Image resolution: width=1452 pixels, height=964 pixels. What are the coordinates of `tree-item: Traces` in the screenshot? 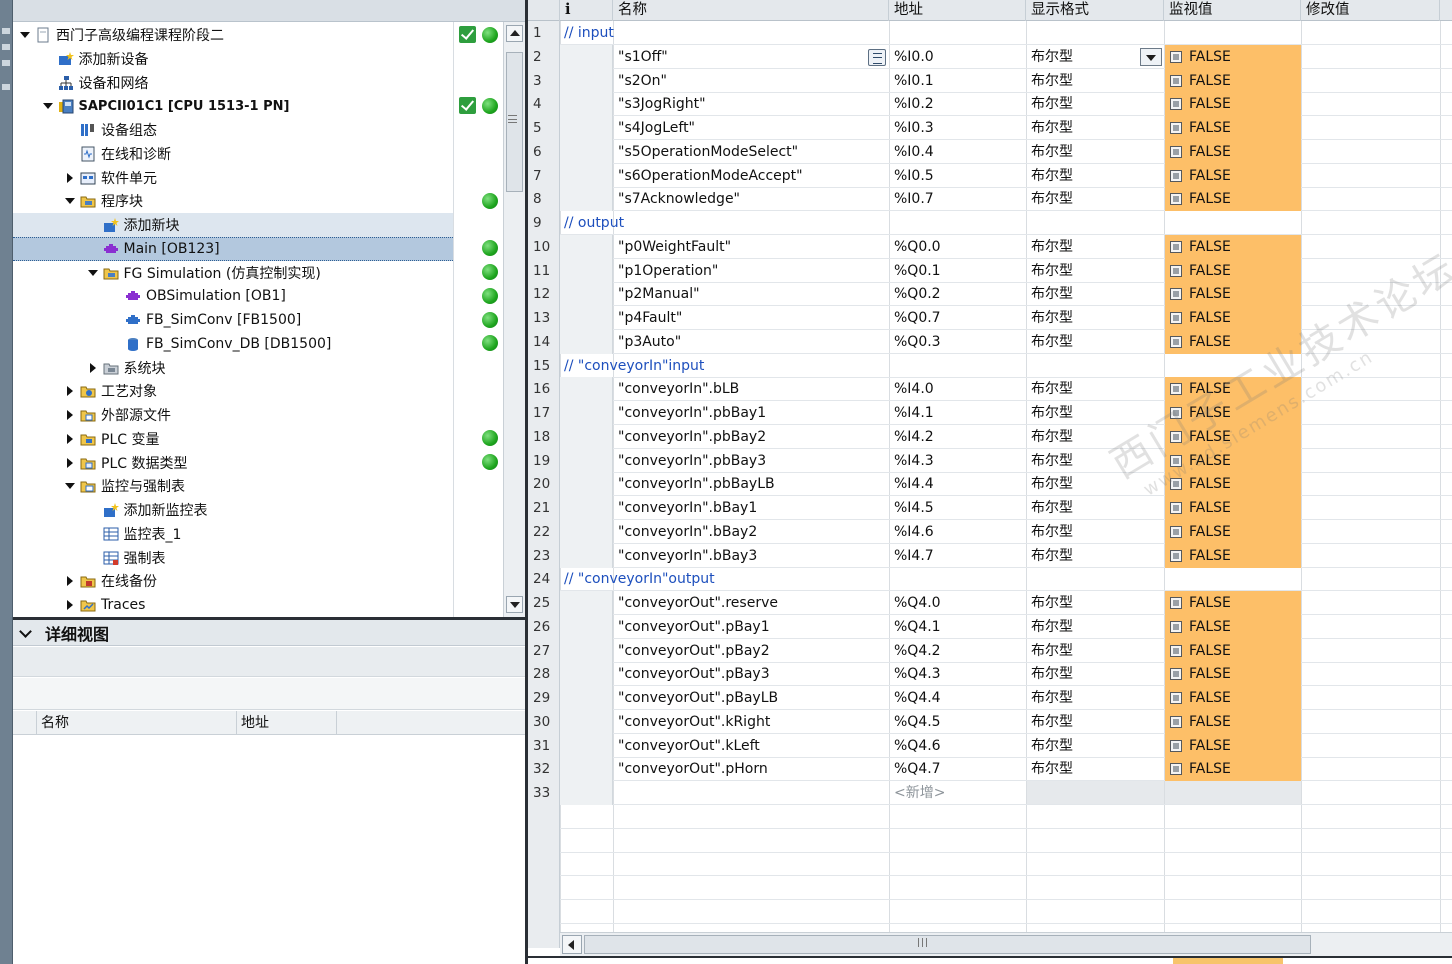 It's located at (233, 605).